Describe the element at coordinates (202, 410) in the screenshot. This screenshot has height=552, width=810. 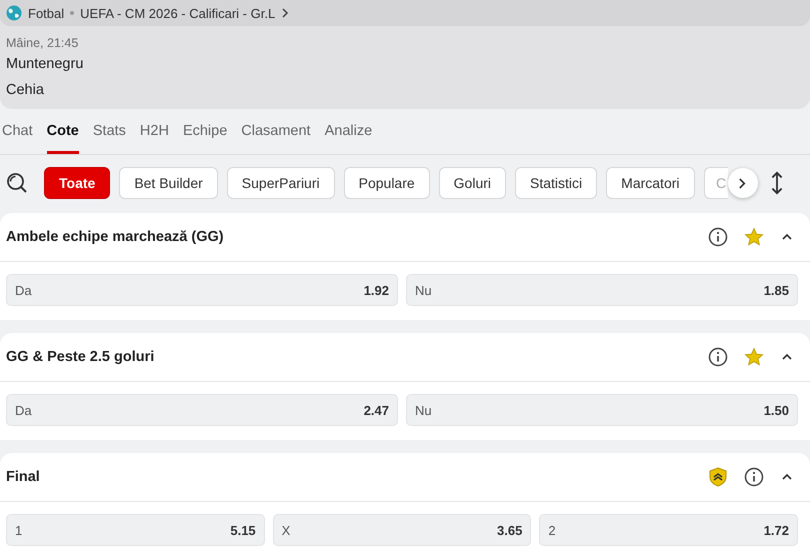
I see `odds-button: Da 2.47` at that location.